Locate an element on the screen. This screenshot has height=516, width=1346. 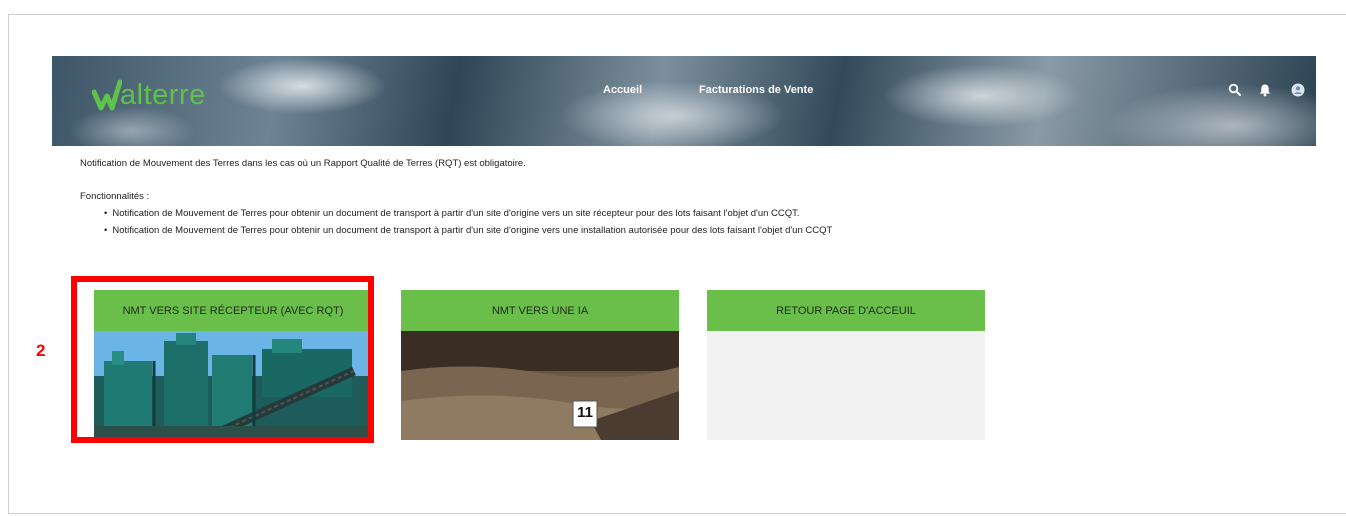
plant-illustration is located at coordinates (233, 385).